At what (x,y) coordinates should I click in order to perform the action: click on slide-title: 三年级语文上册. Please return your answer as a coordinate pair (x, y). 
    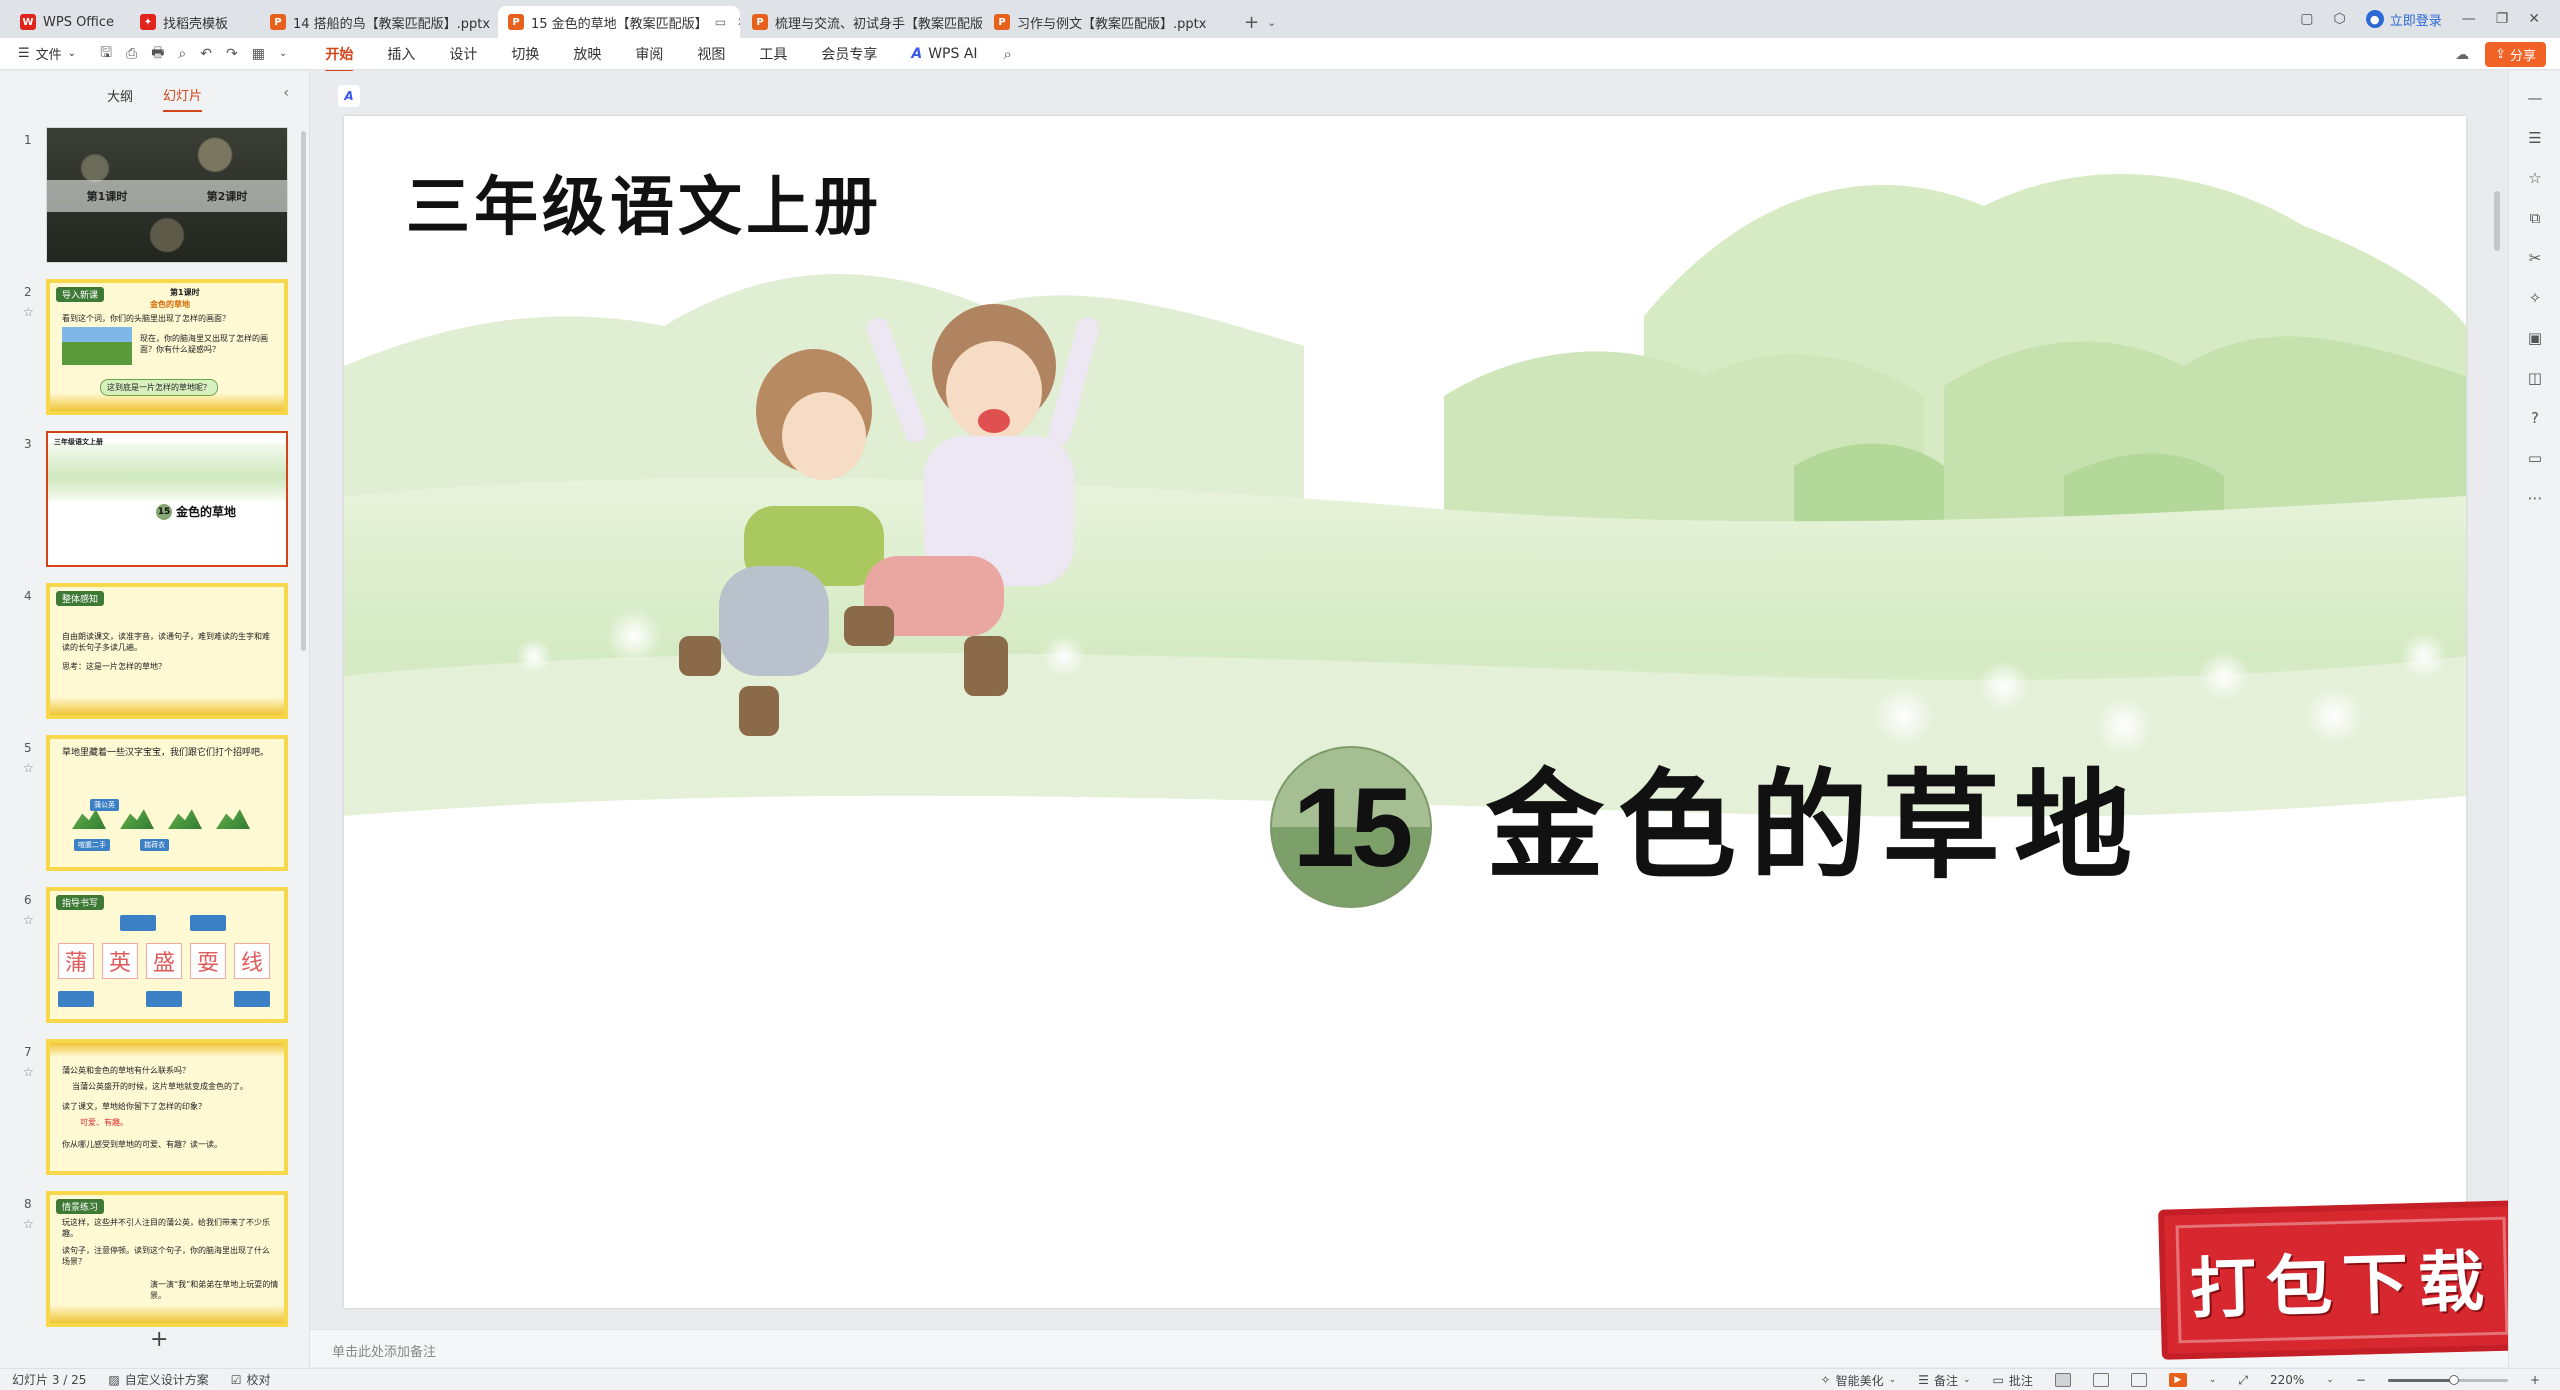
    Looking at the image, I should click on (644, 202).